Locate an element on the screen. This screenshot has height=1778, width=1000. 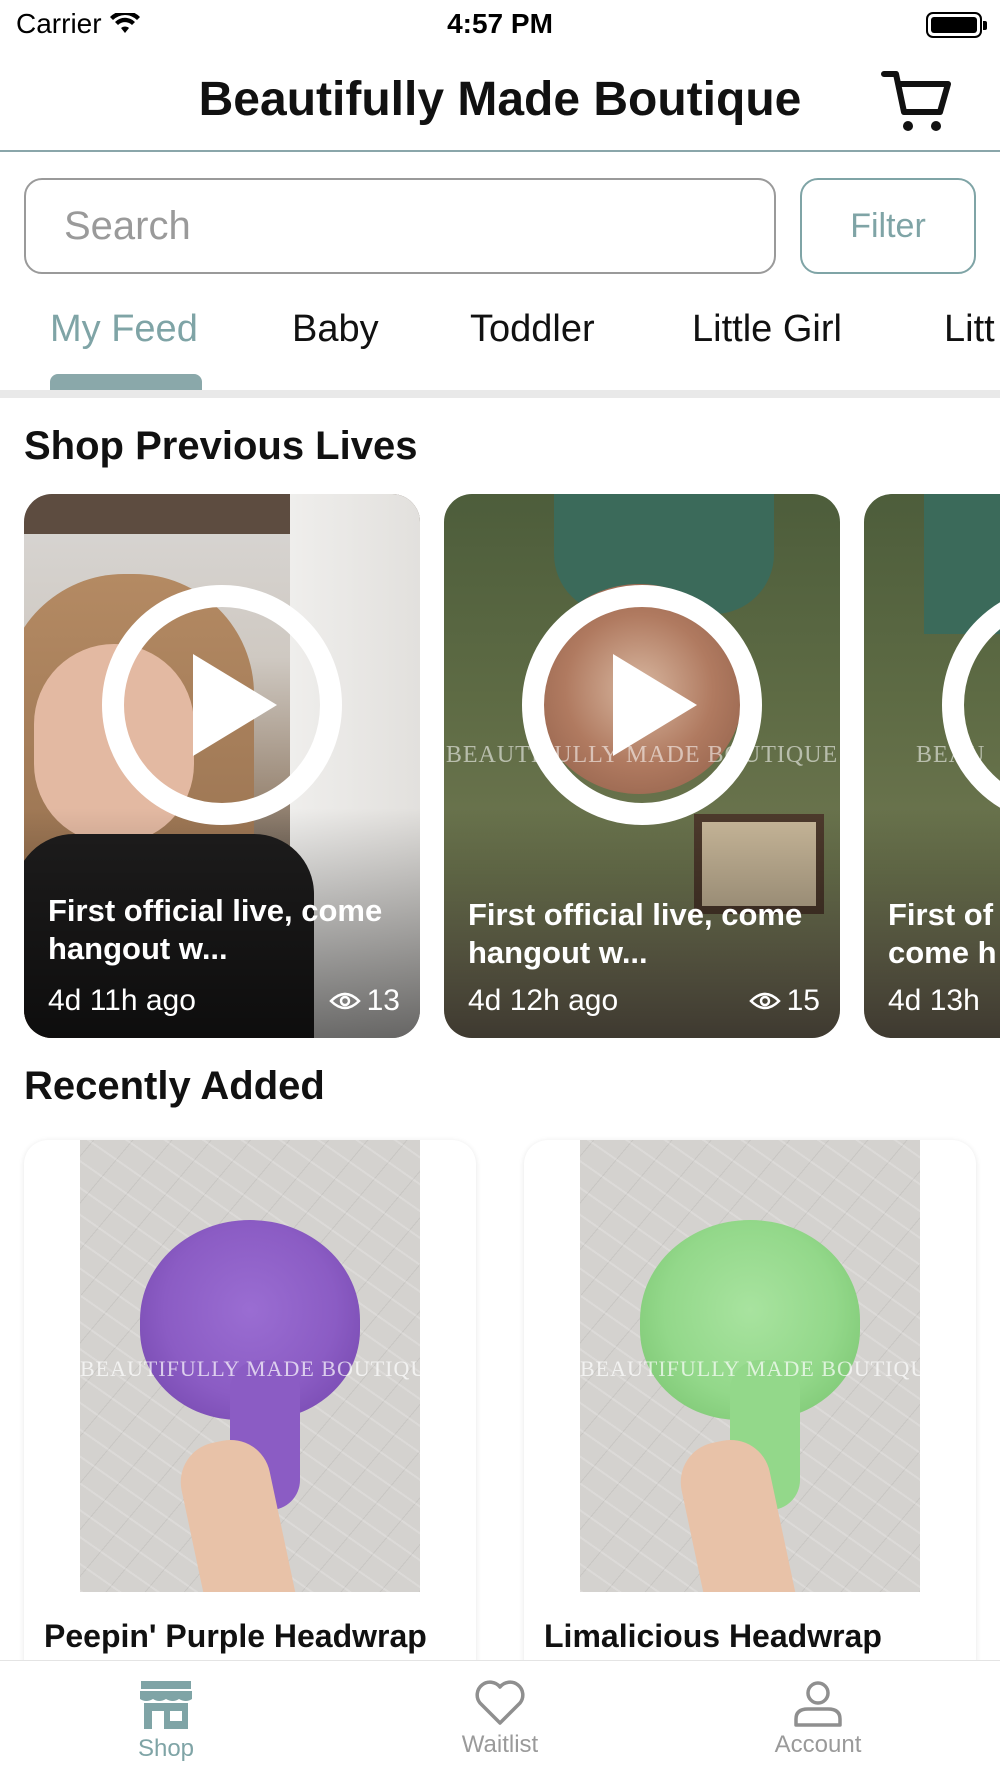
nav-label-account: Account is located at coordinates (818, 1744).